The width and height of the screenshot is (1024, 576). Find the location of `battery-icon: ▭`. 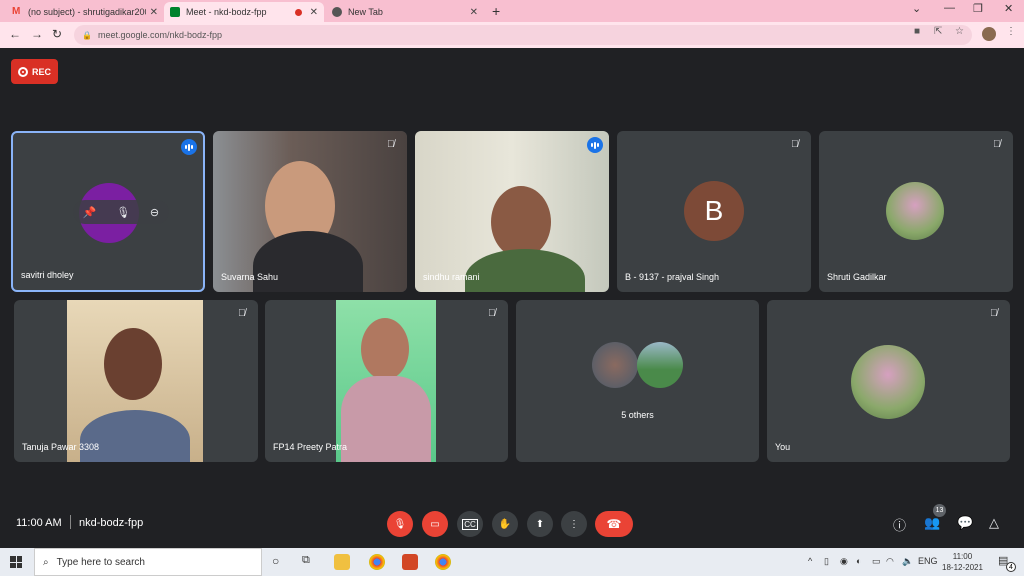

battery-icon: ▭ is located at coordinates (876, 561).